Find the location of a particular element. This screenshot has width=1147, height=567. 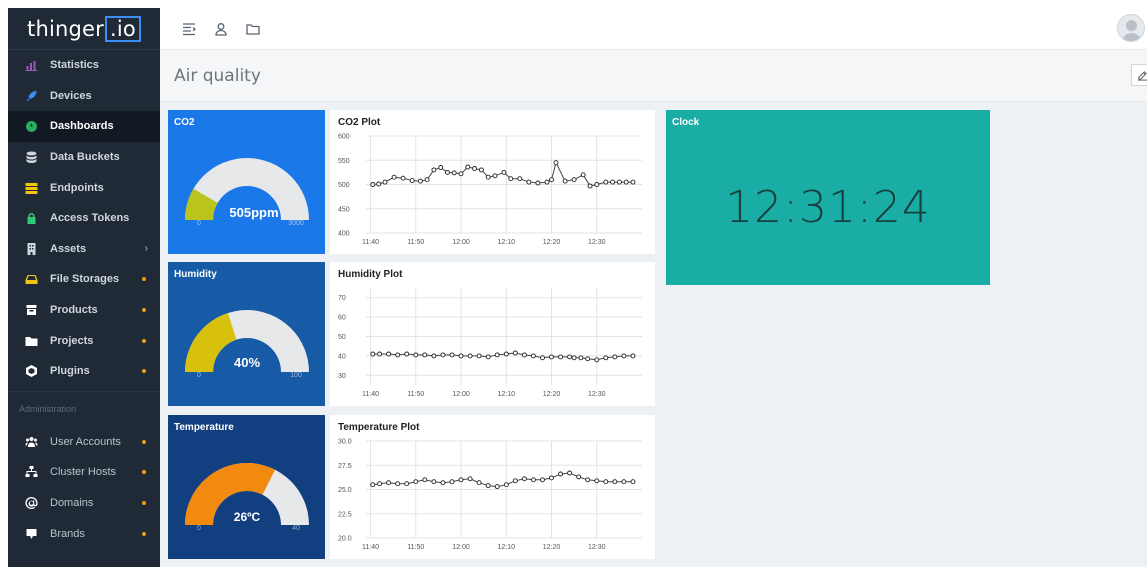

avatar is located at coordinates (1131, 28).